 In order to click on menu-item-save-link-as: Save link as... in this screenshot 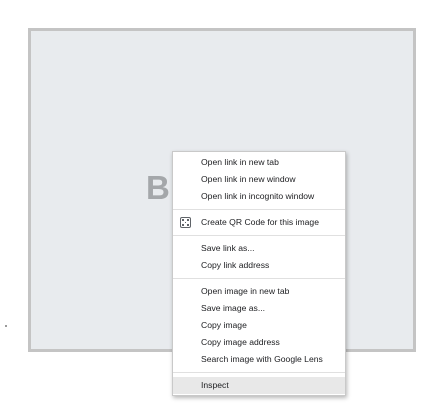, I will do `click(259, 248)`.